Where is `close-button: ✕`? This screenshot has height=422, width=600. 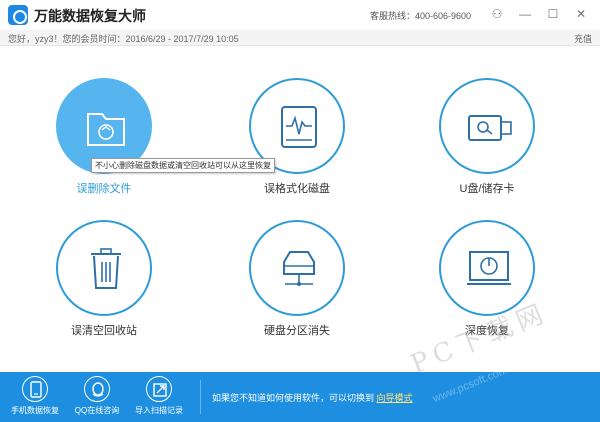
close-button: ✕ is located at coordinates (581, 14).